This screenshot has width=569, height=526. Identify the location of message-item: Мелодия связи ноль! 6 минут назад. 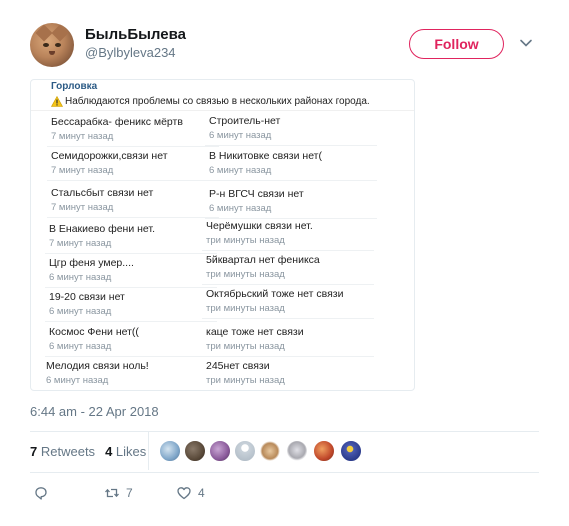
(130, 373).